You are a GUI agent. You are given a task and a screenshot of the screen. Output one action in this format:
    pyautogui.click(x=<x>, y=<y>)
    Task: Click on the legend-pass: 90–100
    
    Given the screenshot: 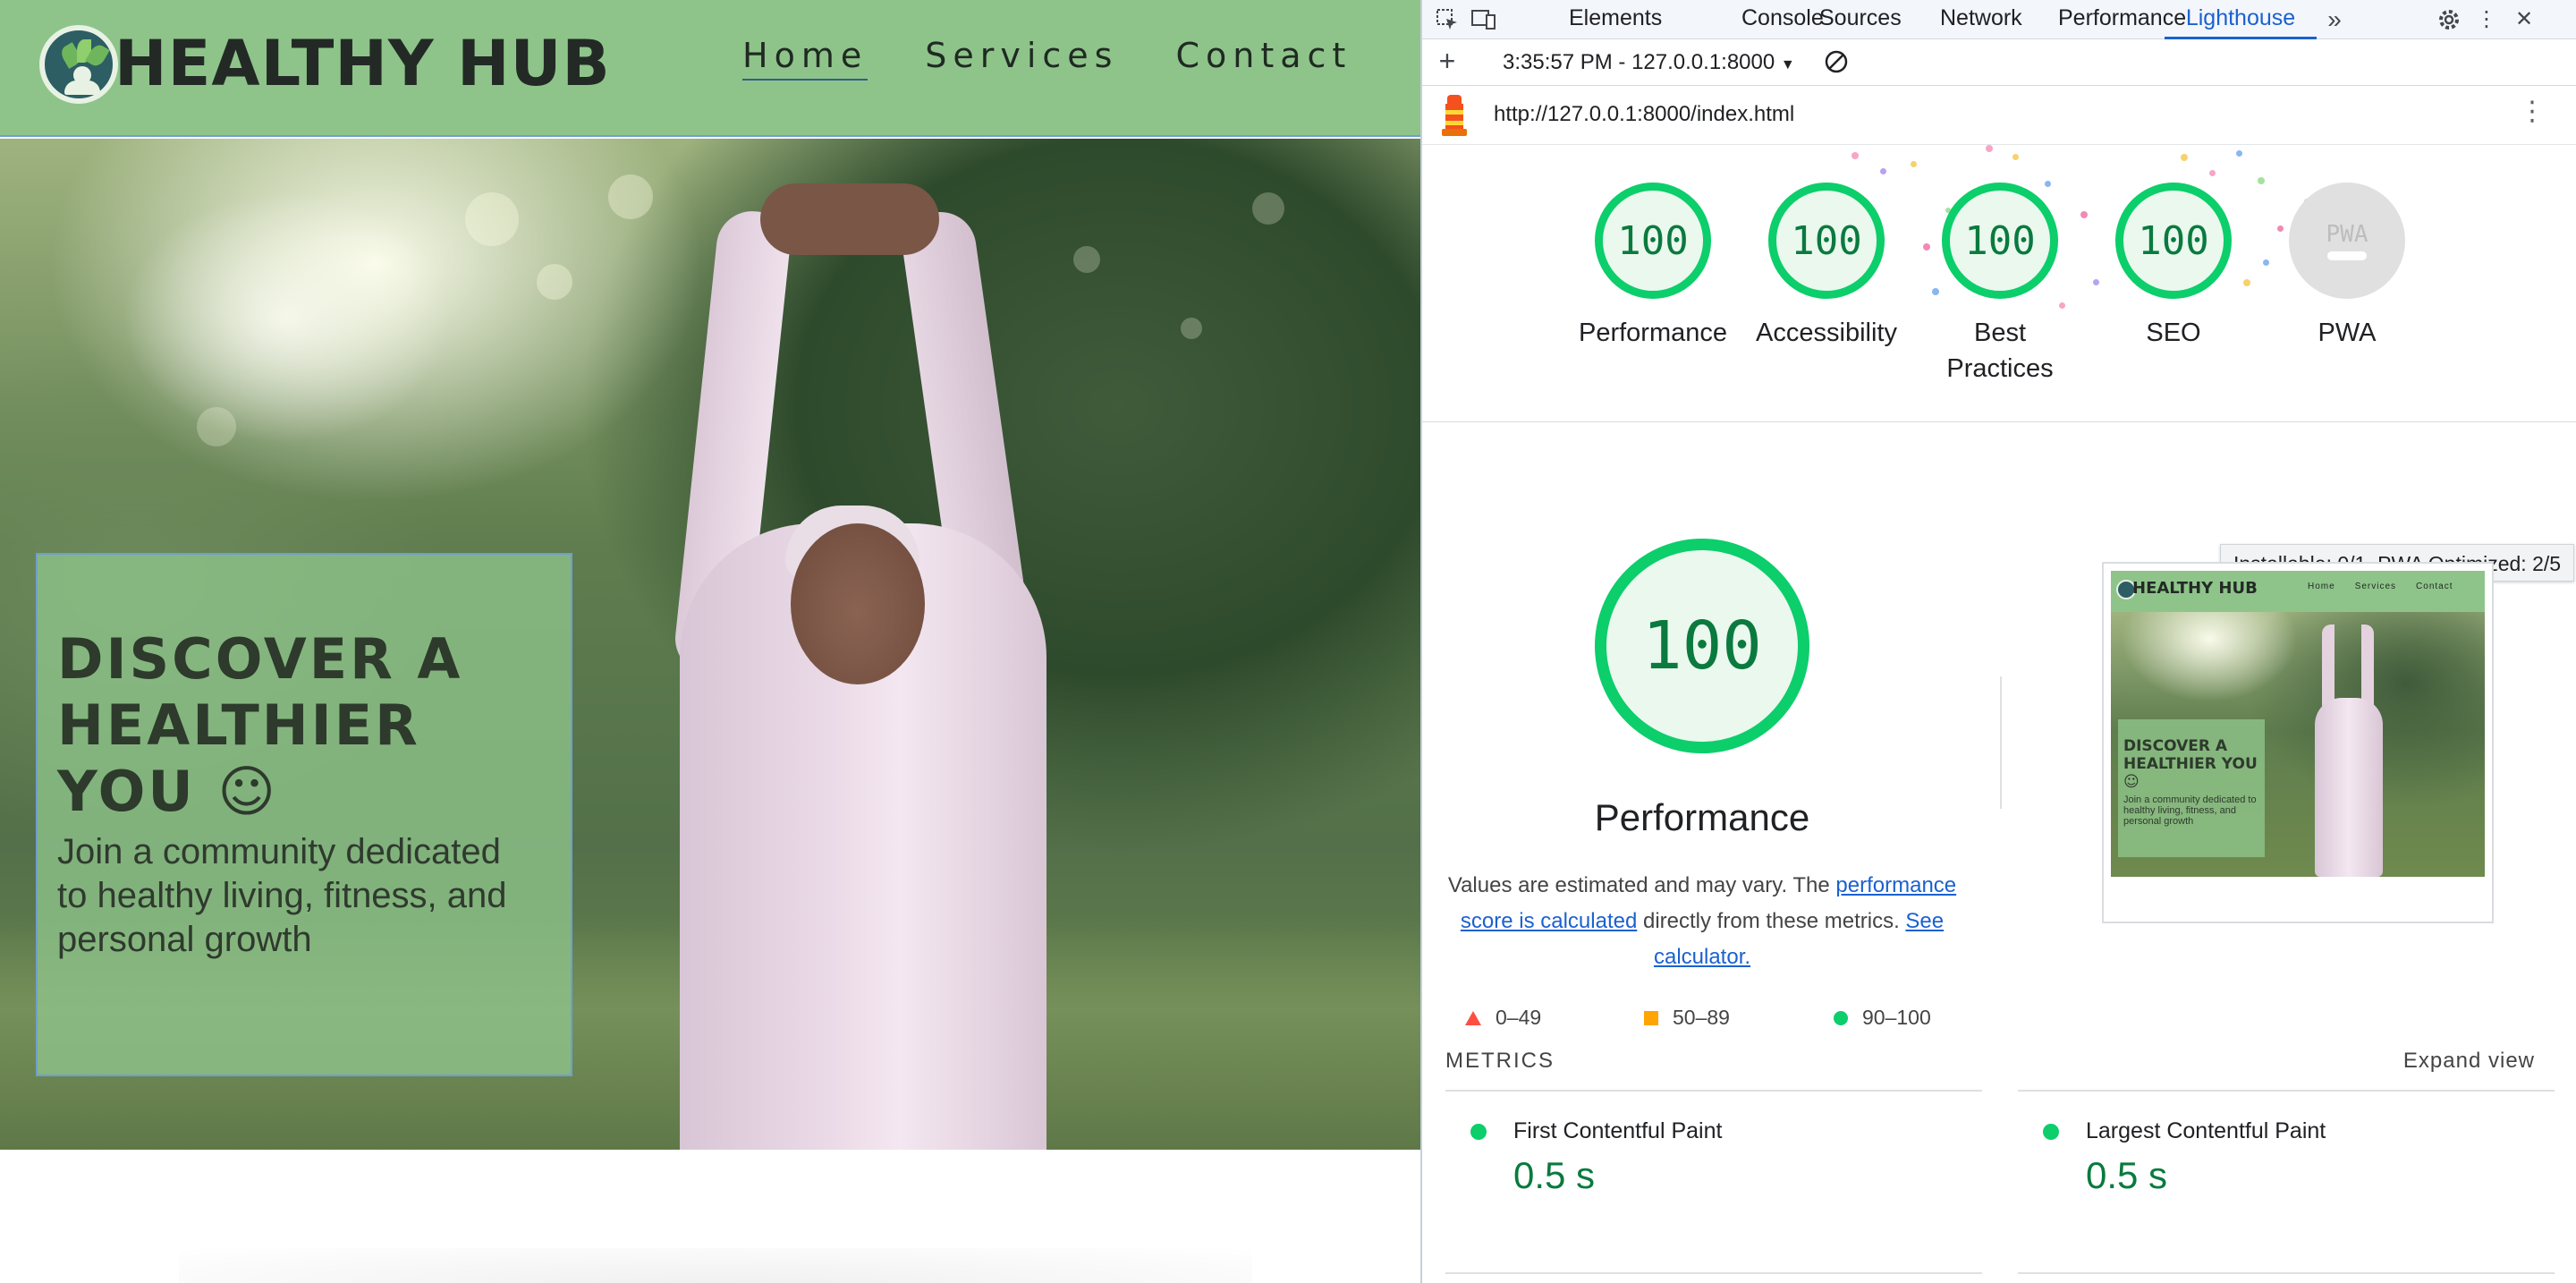 What is the action you would take?
    pyautogui.click(x=1882, y=1018)
    